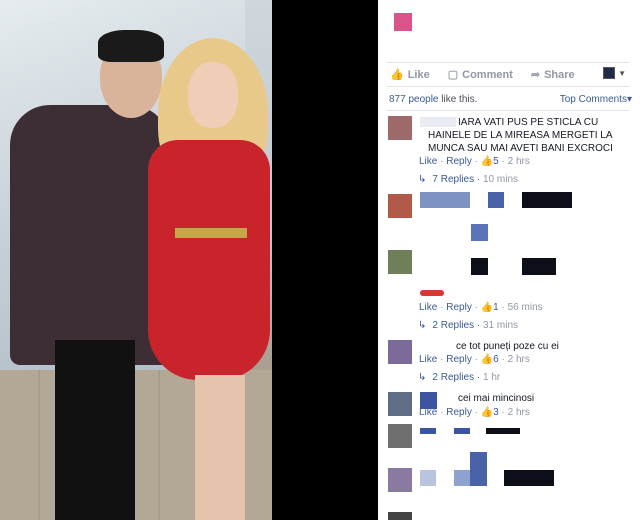  I want to click on divider, so click(508, 110).